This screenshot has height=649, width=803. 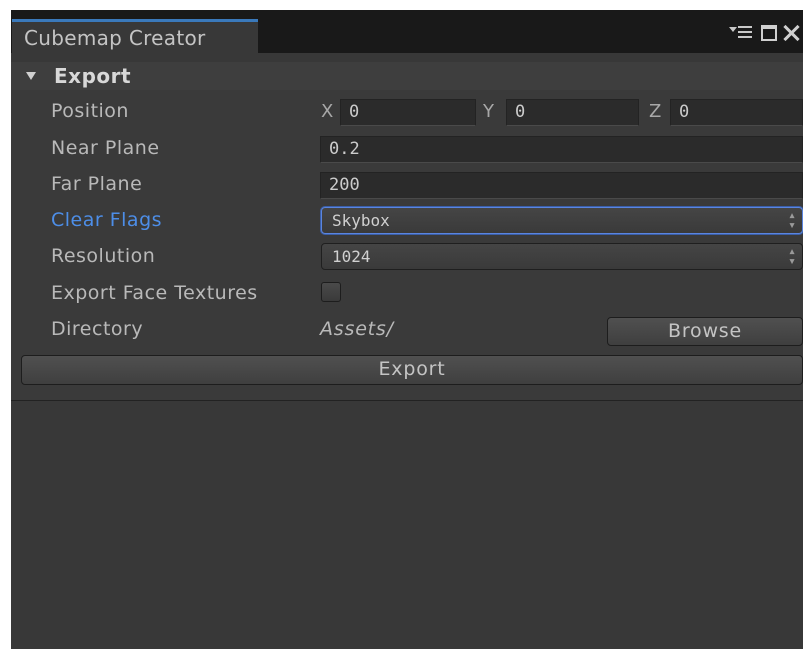 I want to click on row-near-plane: Near Plane 0.2, so click(x=407, y=150).